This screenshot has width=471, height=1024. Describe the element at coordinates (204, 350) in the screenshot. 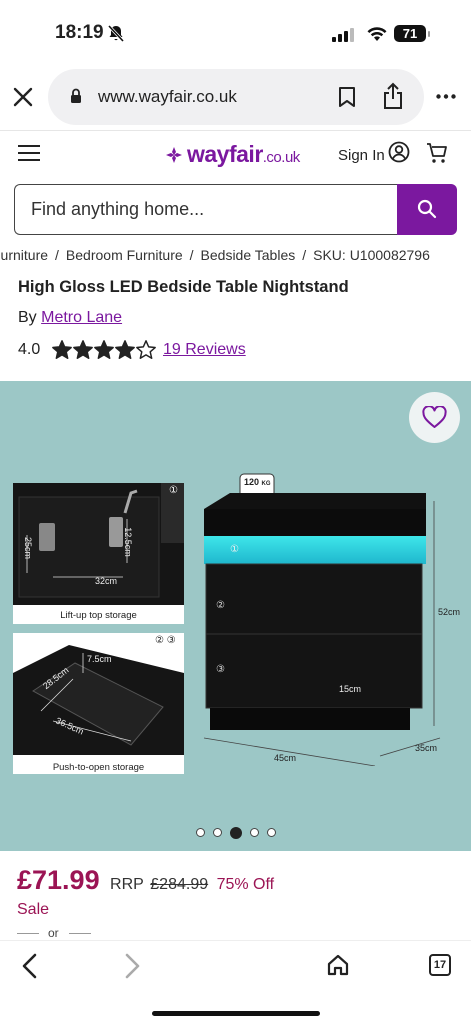

I see `reviews-link: 19 Reviews` at that location.